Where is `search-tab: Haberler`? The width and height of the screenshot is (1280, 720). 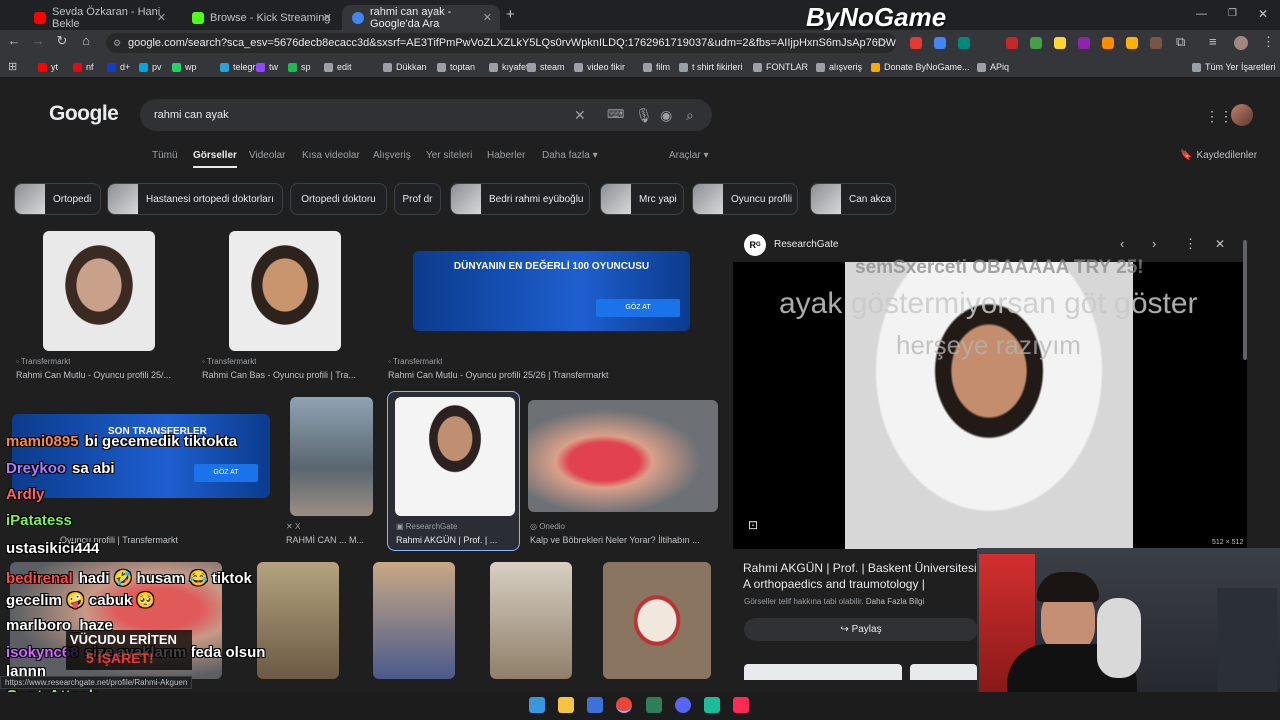 search-tab: Haberler is located at coordinates (506, 155).